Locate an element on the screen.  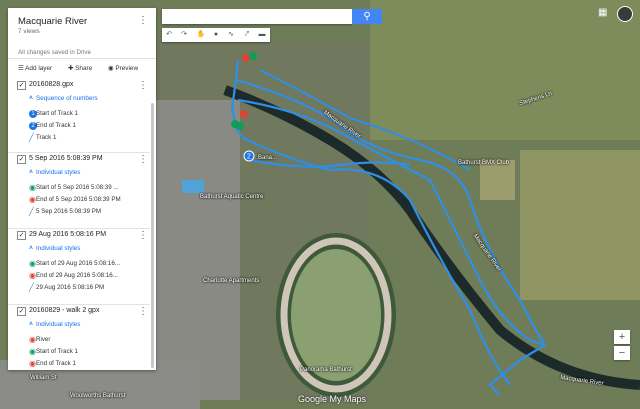
scrollbar is located at coordinates (152, 235).